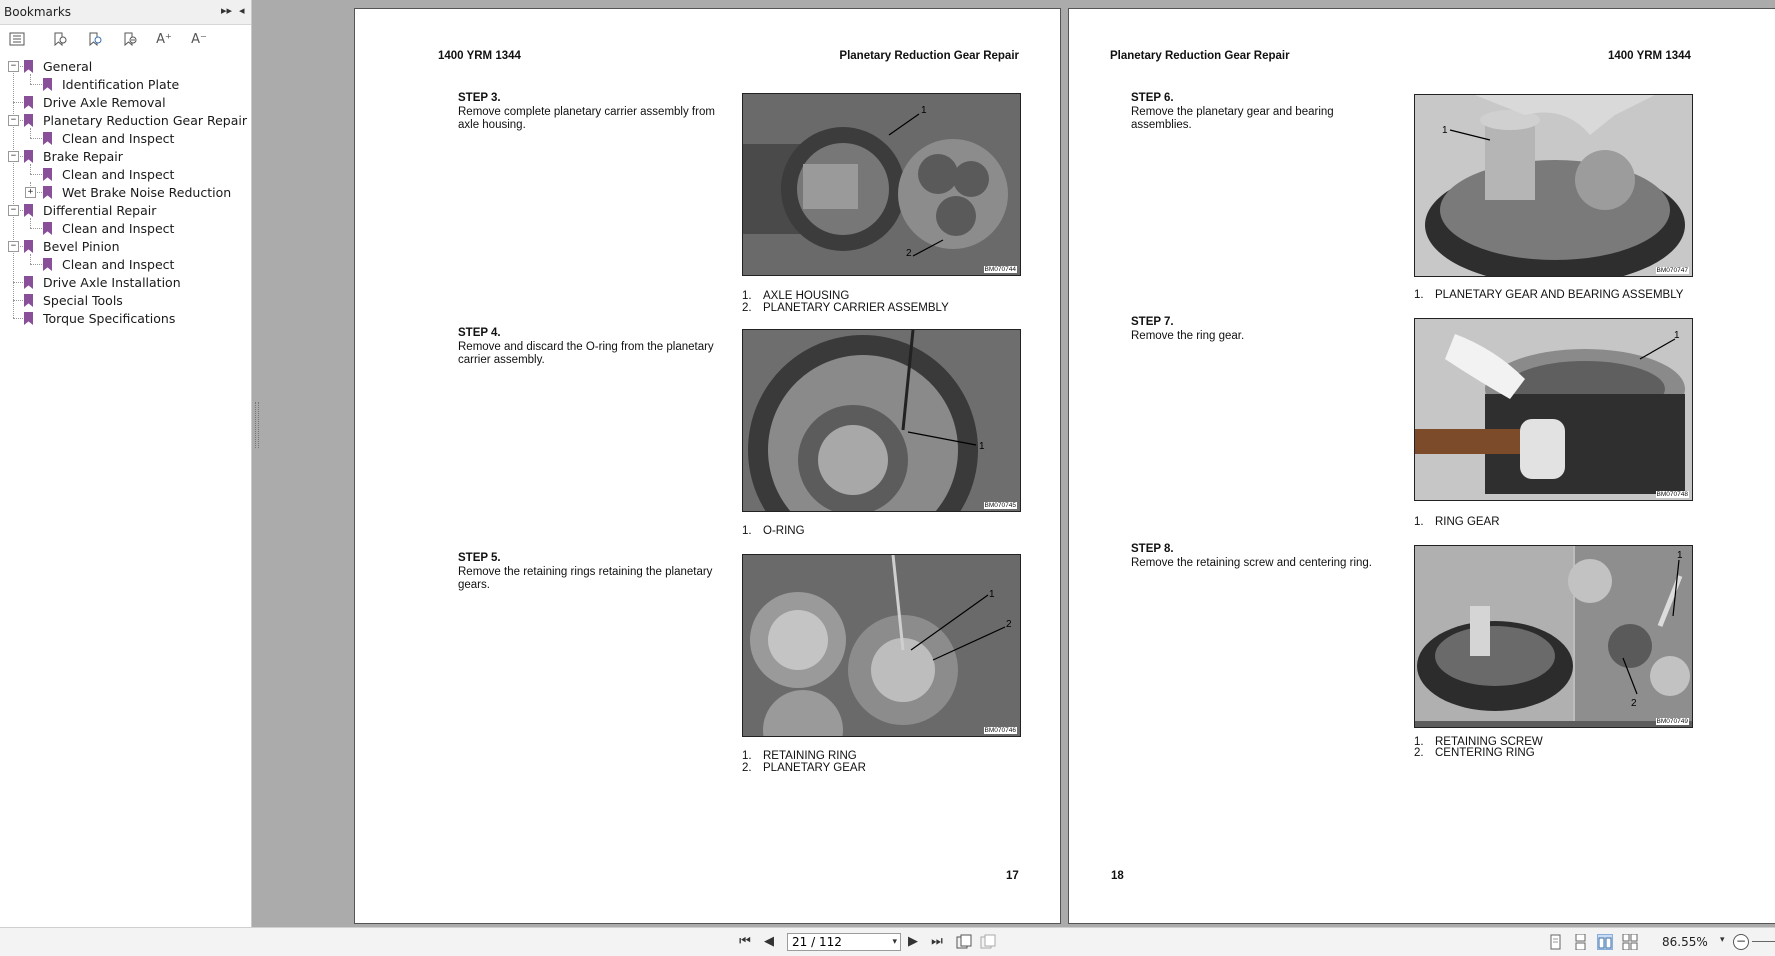 The height and width of the screenshot is (956, 1775). Describe the element at coordinates (745, 941) in the screenshot. I see `first-page-button: ⏮` at that location.